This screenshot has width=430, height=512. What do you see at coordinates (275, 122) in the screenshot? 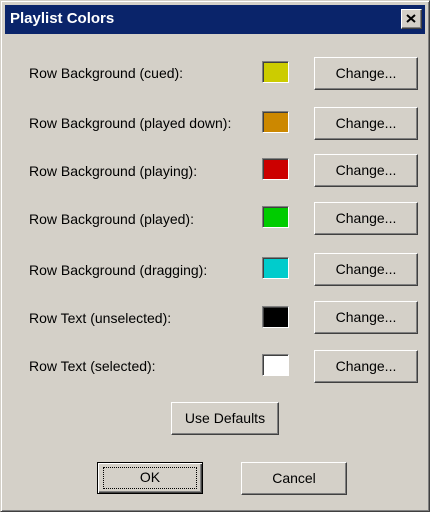
I see `swatch-row-background-played-down` at bounding box center [275, 122].